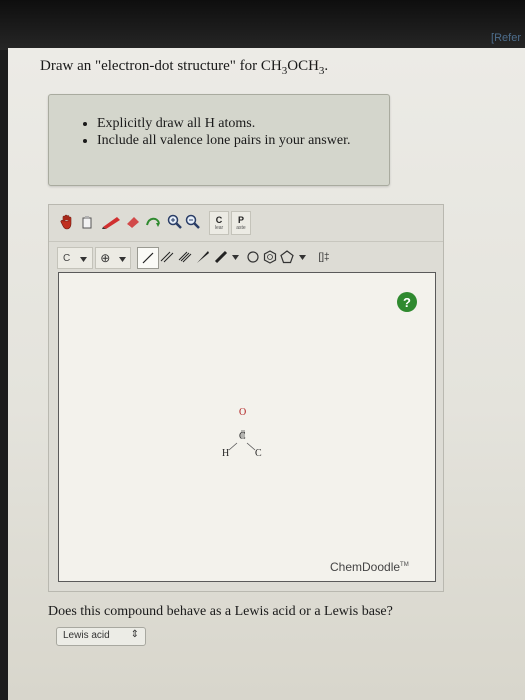 This screenshot has width=525, height=700. I want to click on pencil-tool-icon, so click(112, 222).